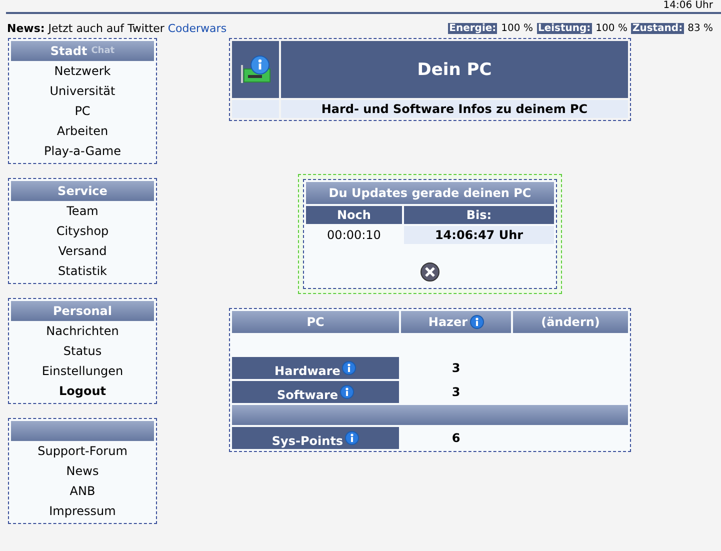  I want to click on menu-item: ANB, so click(82, 491).